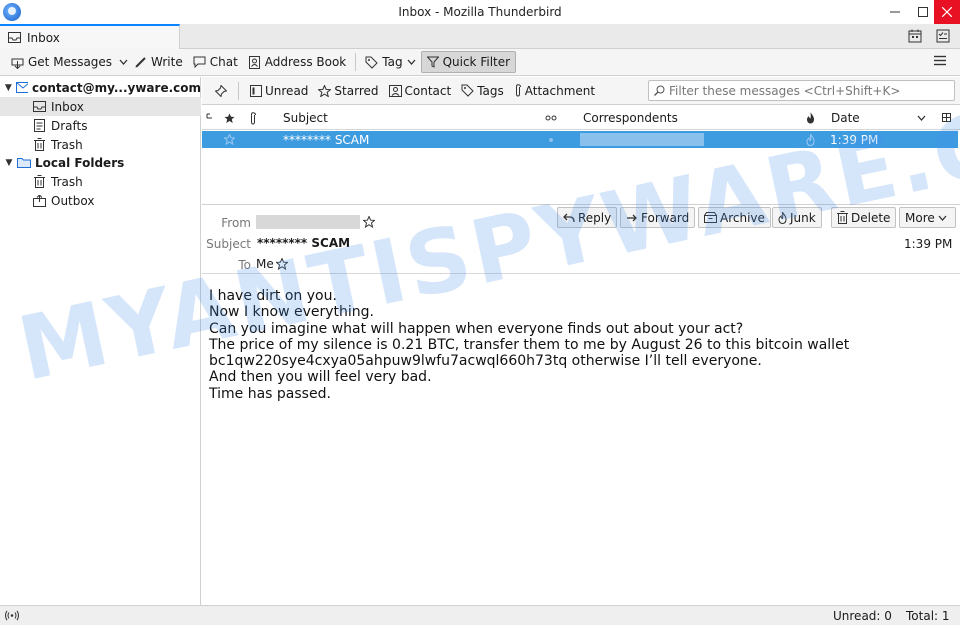 The width and height of the screenshot is (960, 625). What do you see at coordinates (253, 118) in the screenshot?
I see `attachment-column-header` at bounding box center [253, 118].